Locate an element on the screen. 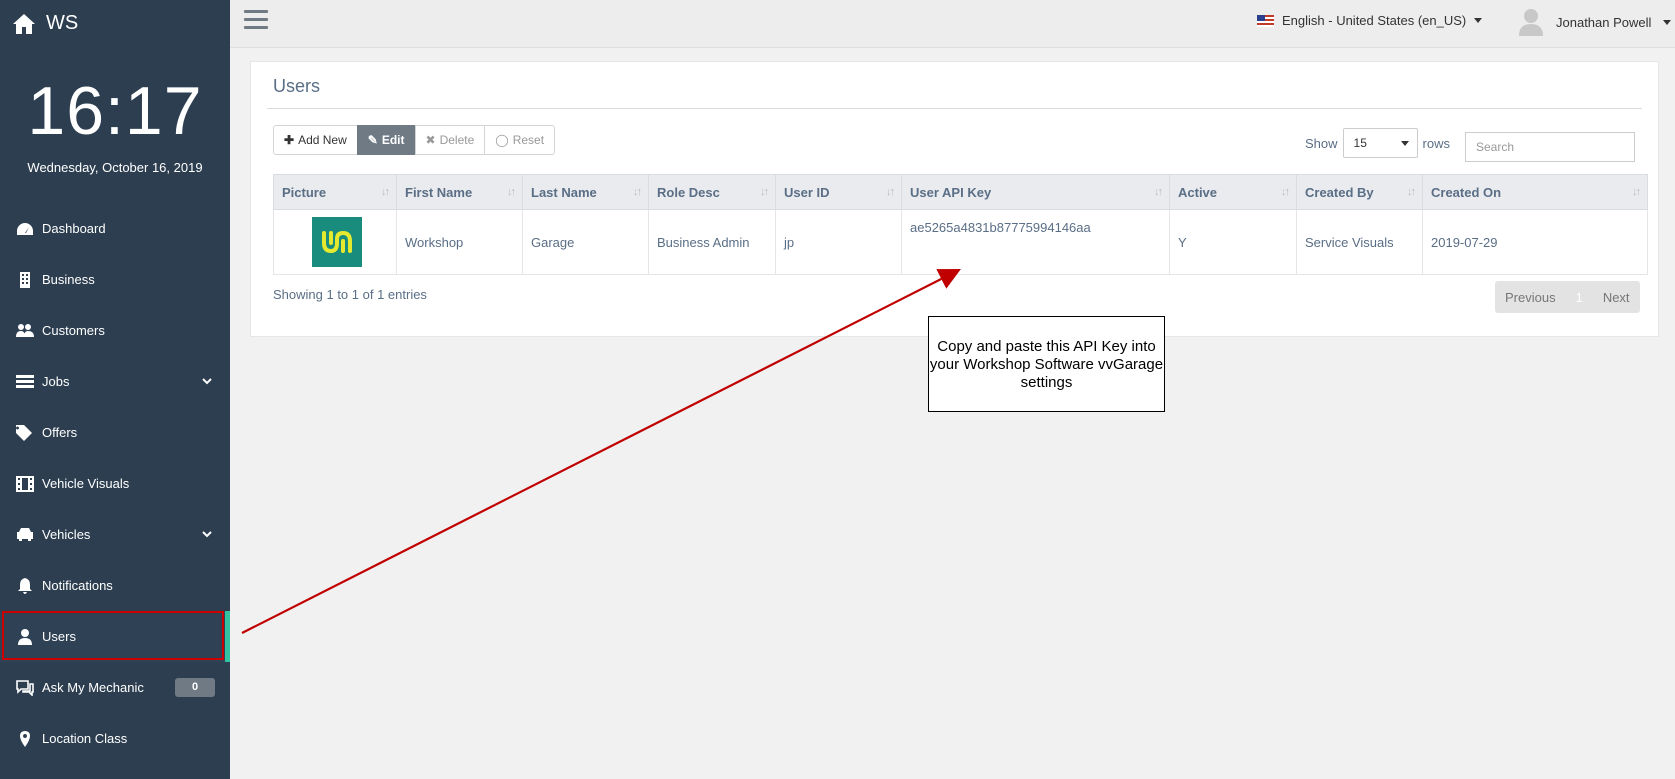  api-key-cell: ae5265a4831b87775994146aa is located at coordinates (1035, 242).